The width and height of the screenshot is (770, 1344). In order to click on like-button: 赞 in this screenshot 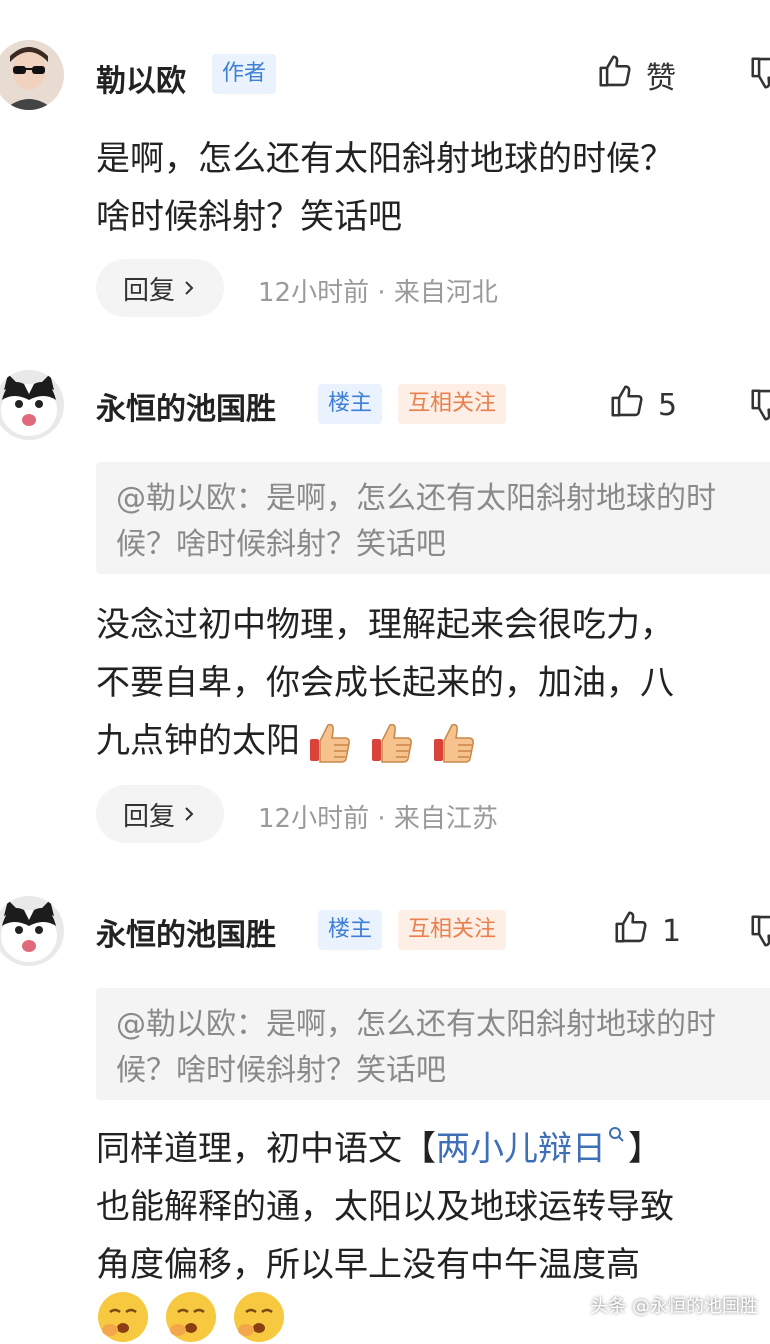, I will do `click(636, 75)`.